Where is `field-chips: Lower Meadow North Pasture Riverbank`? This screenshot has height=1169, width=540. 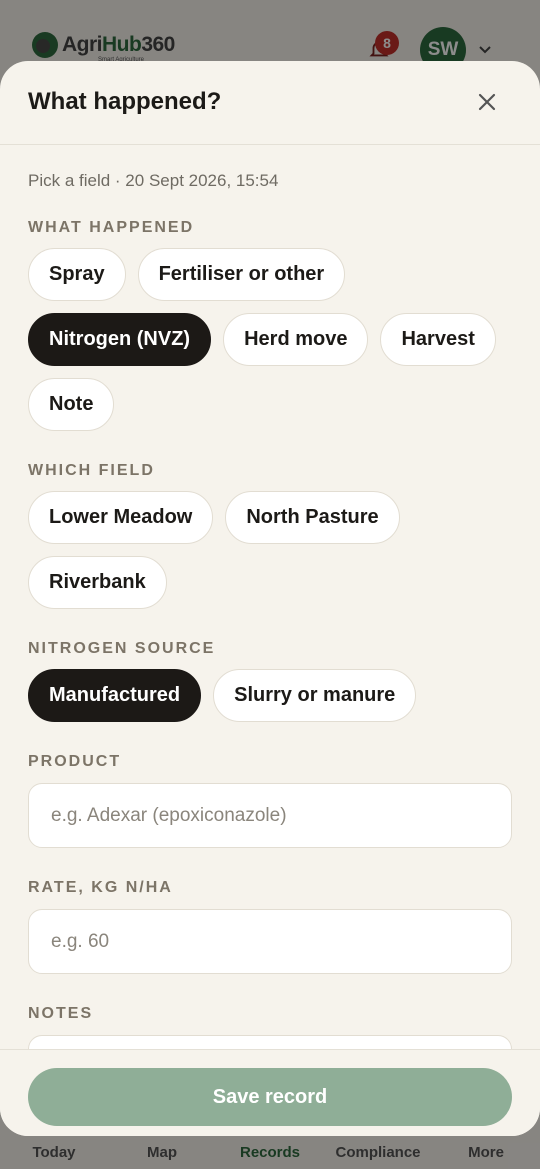 field-chips: Lower Meadow North Pasture Riverbank is located at coordinates (270, 550).